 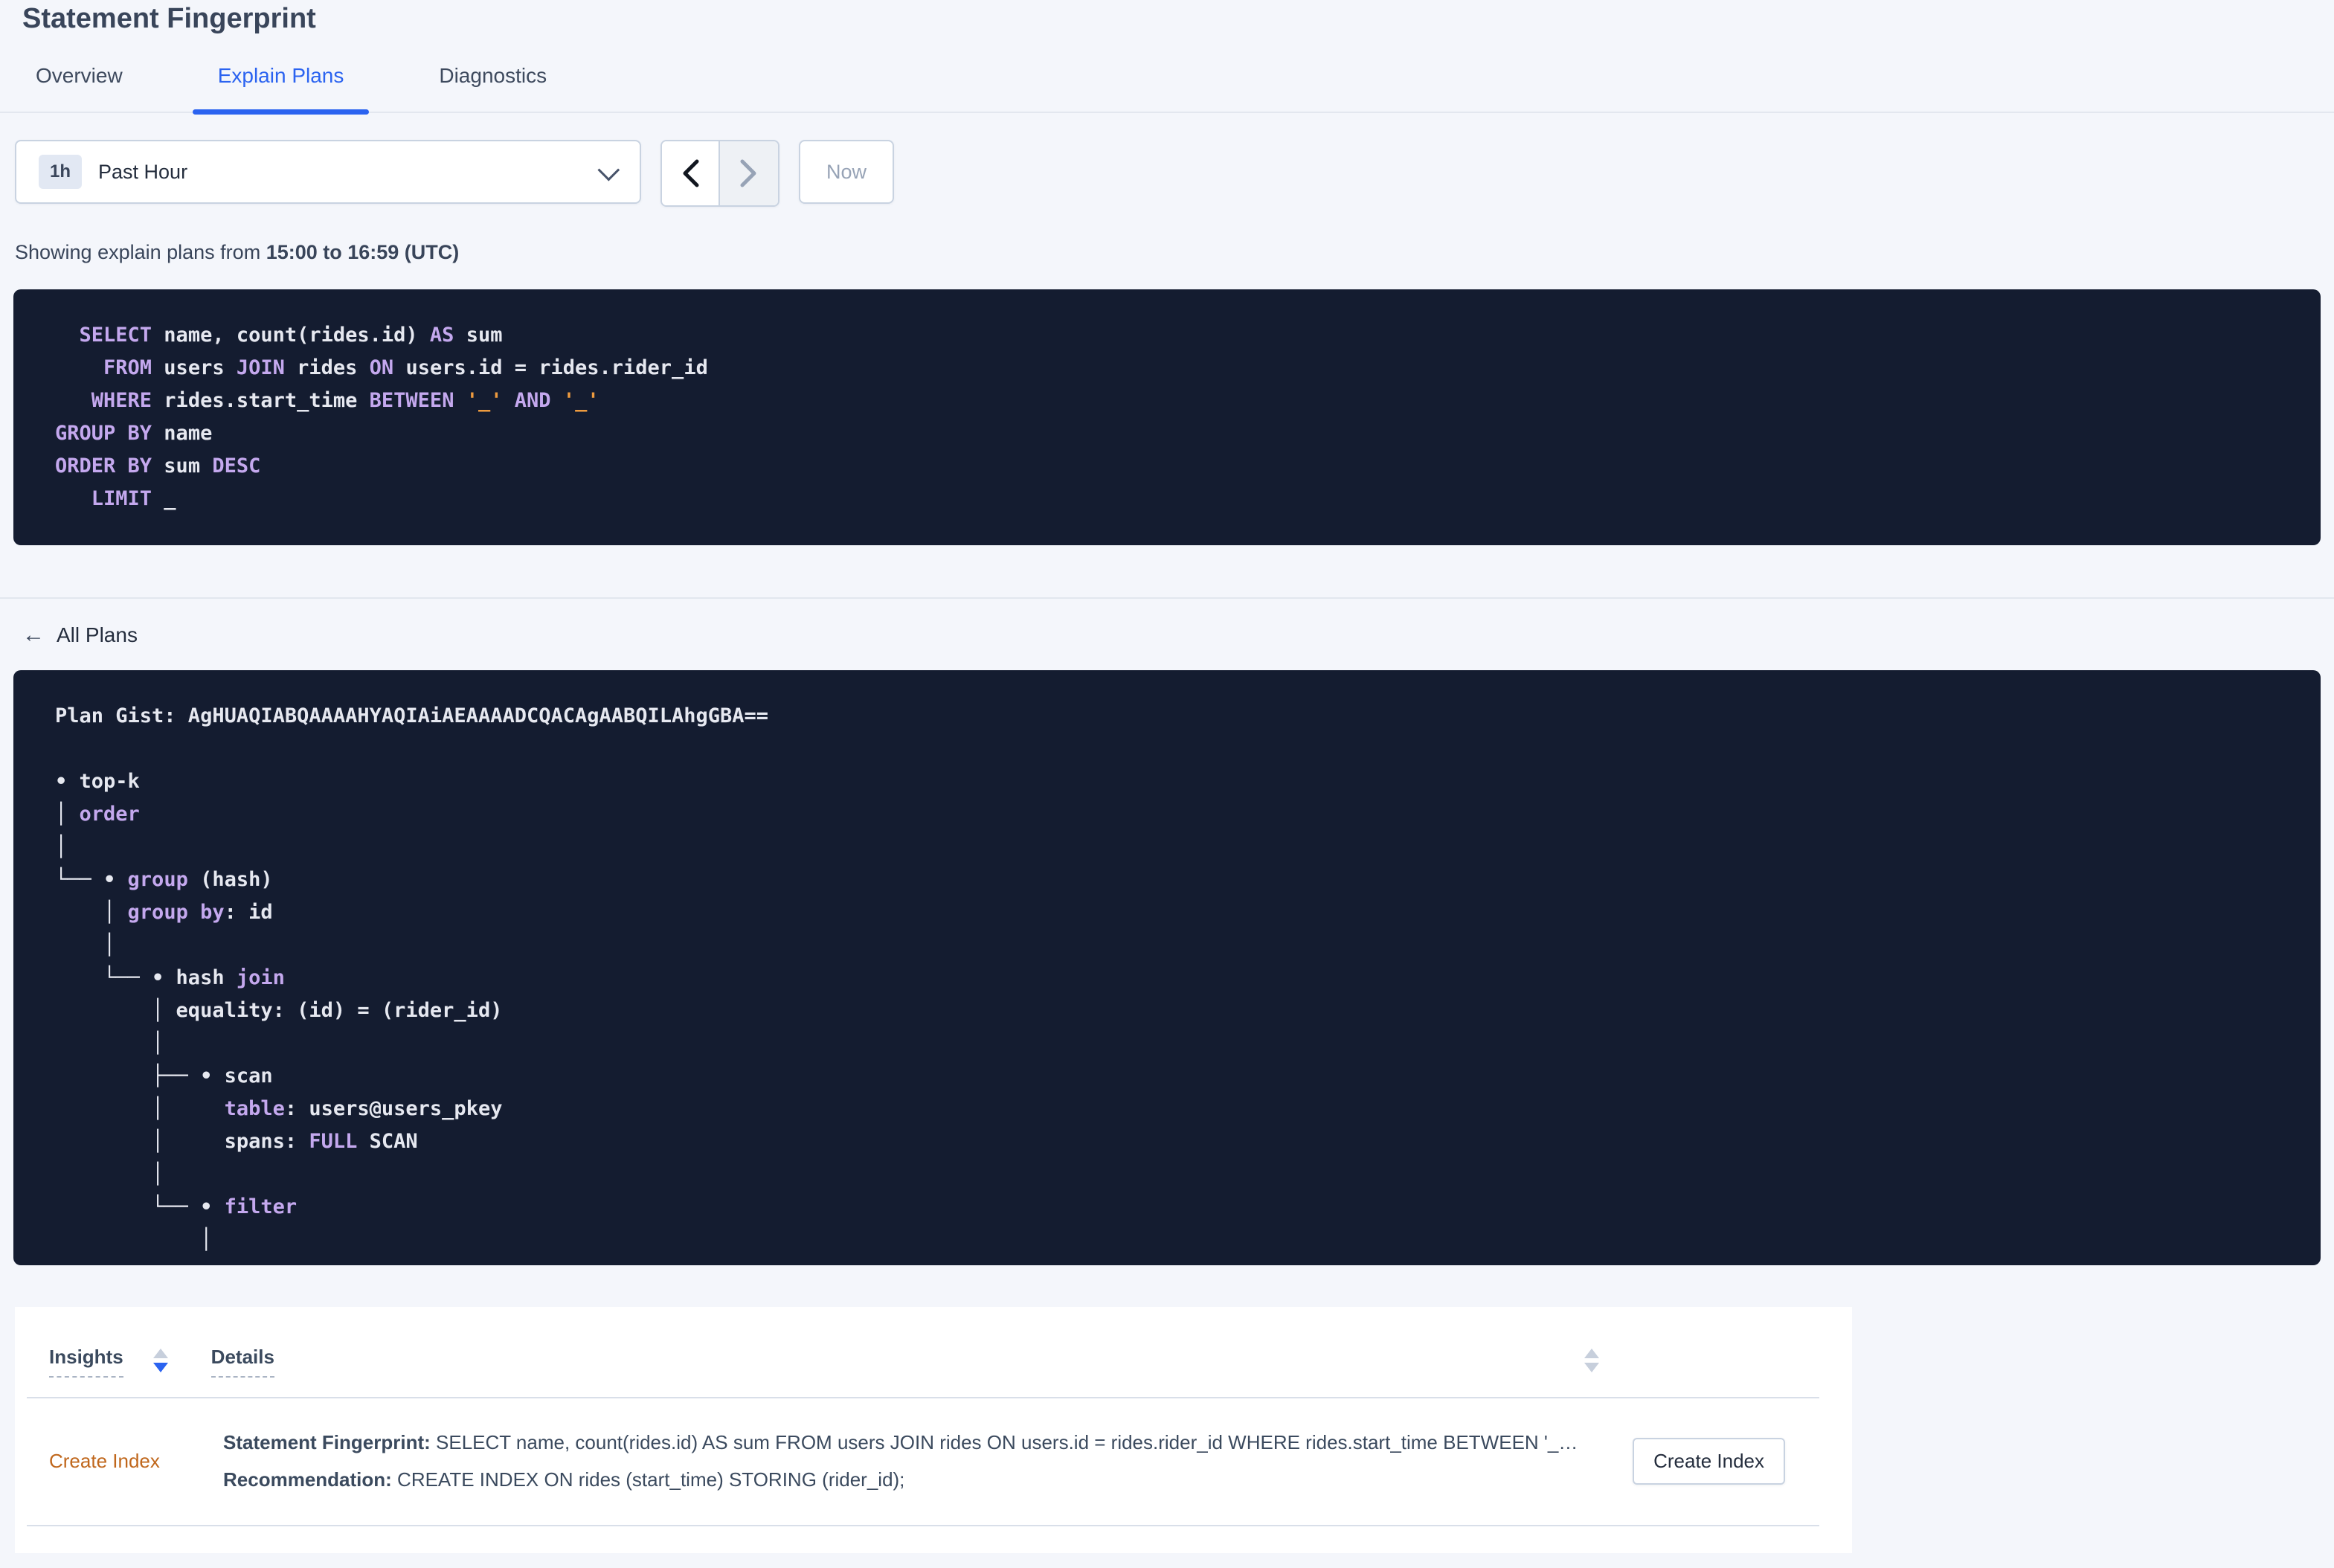 What do you see at coordinates (327, 1442) in the screenshot?
I see `statement-fingerprint-label: Statement Fingerprint:` at bounding box center [327, 1442].